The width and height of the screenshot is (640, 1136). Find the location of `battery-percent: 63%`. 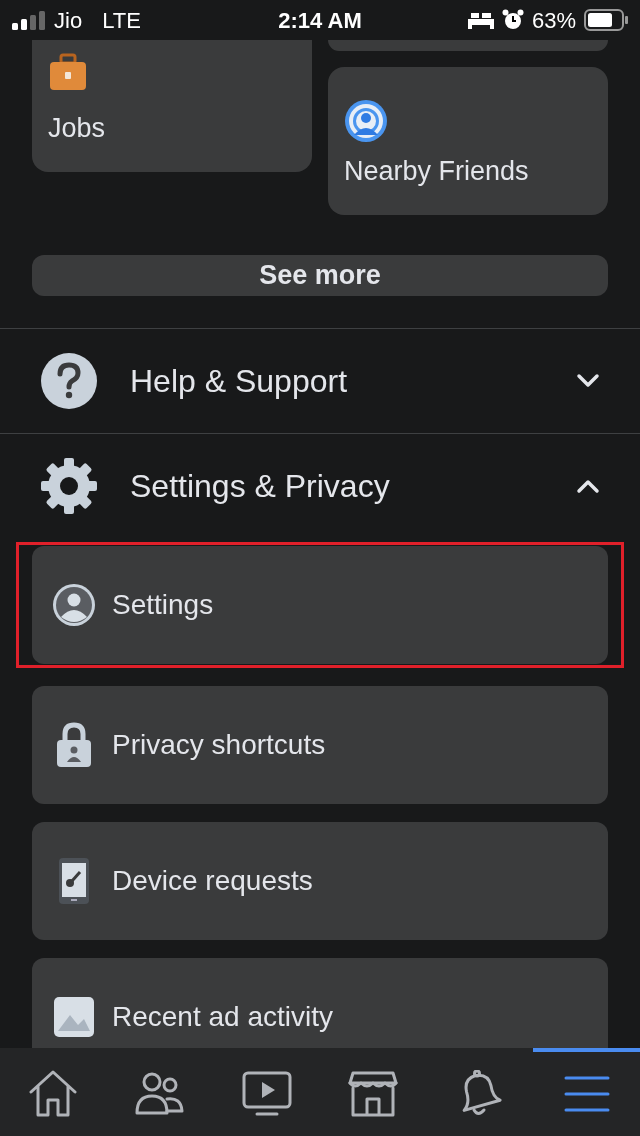

battery-percent: 63% is located at coordinates (553, 20).